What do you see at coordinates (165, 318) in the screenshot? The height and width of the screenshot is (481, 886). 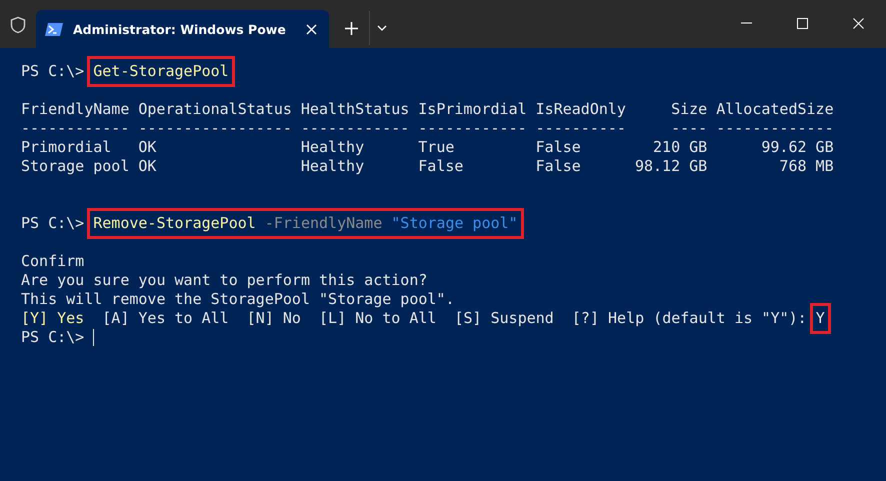 I see `choice-text: [A] Yes to All` at bounding box center [165, 318].